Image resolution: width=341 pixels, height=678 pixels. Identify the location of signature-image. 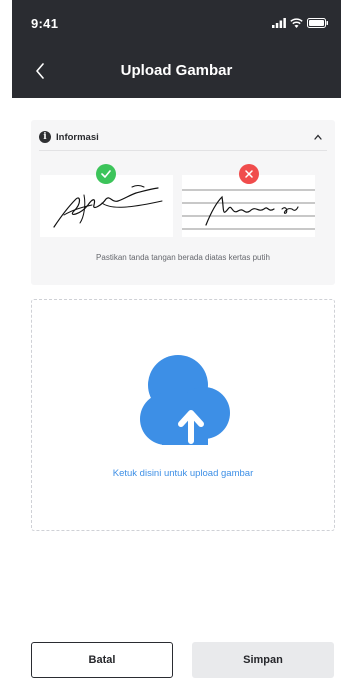
(108, 206).